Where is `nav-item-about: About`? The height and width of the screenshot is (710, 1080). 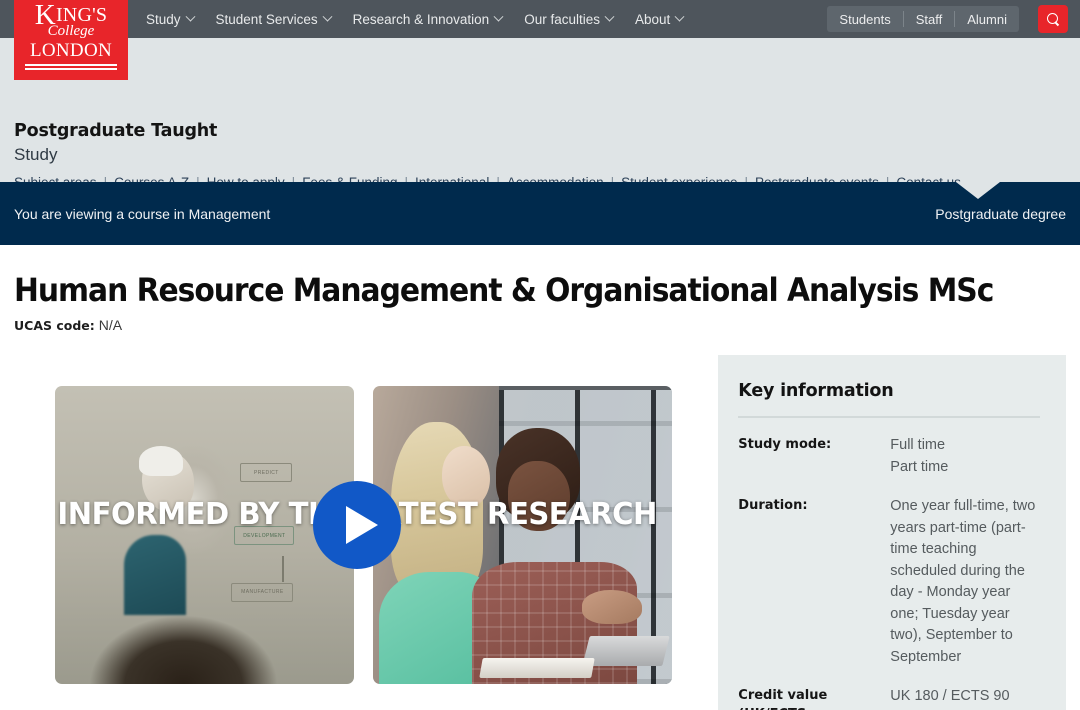 nav-item-about: About is located at coordinates (659, 19).